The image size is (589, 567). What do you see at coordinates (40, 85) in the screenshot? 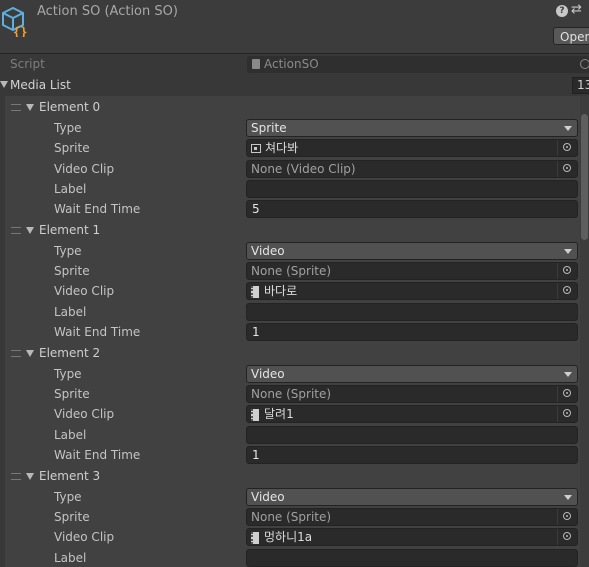
I see `media-list-label: Media List` at bounding box center [40, 85].